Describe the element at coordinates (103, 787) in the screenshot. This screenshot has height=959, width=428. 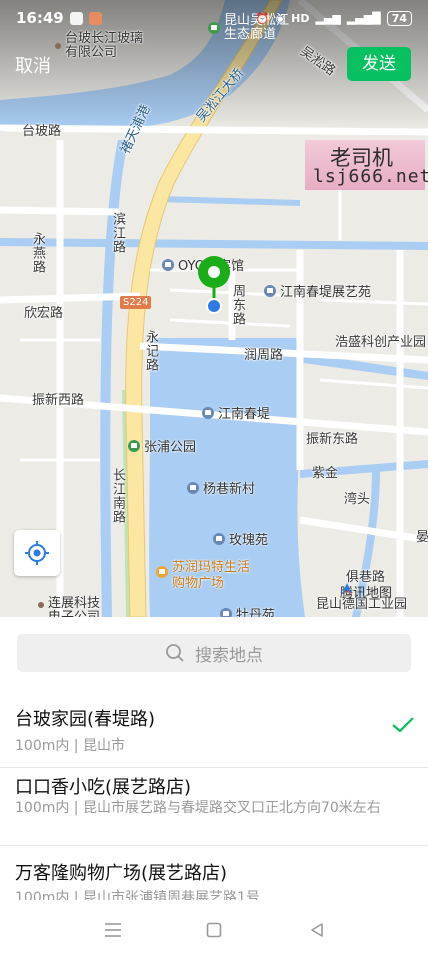
I see `place-title: 口口香小吃(展艺路店)` at that location.